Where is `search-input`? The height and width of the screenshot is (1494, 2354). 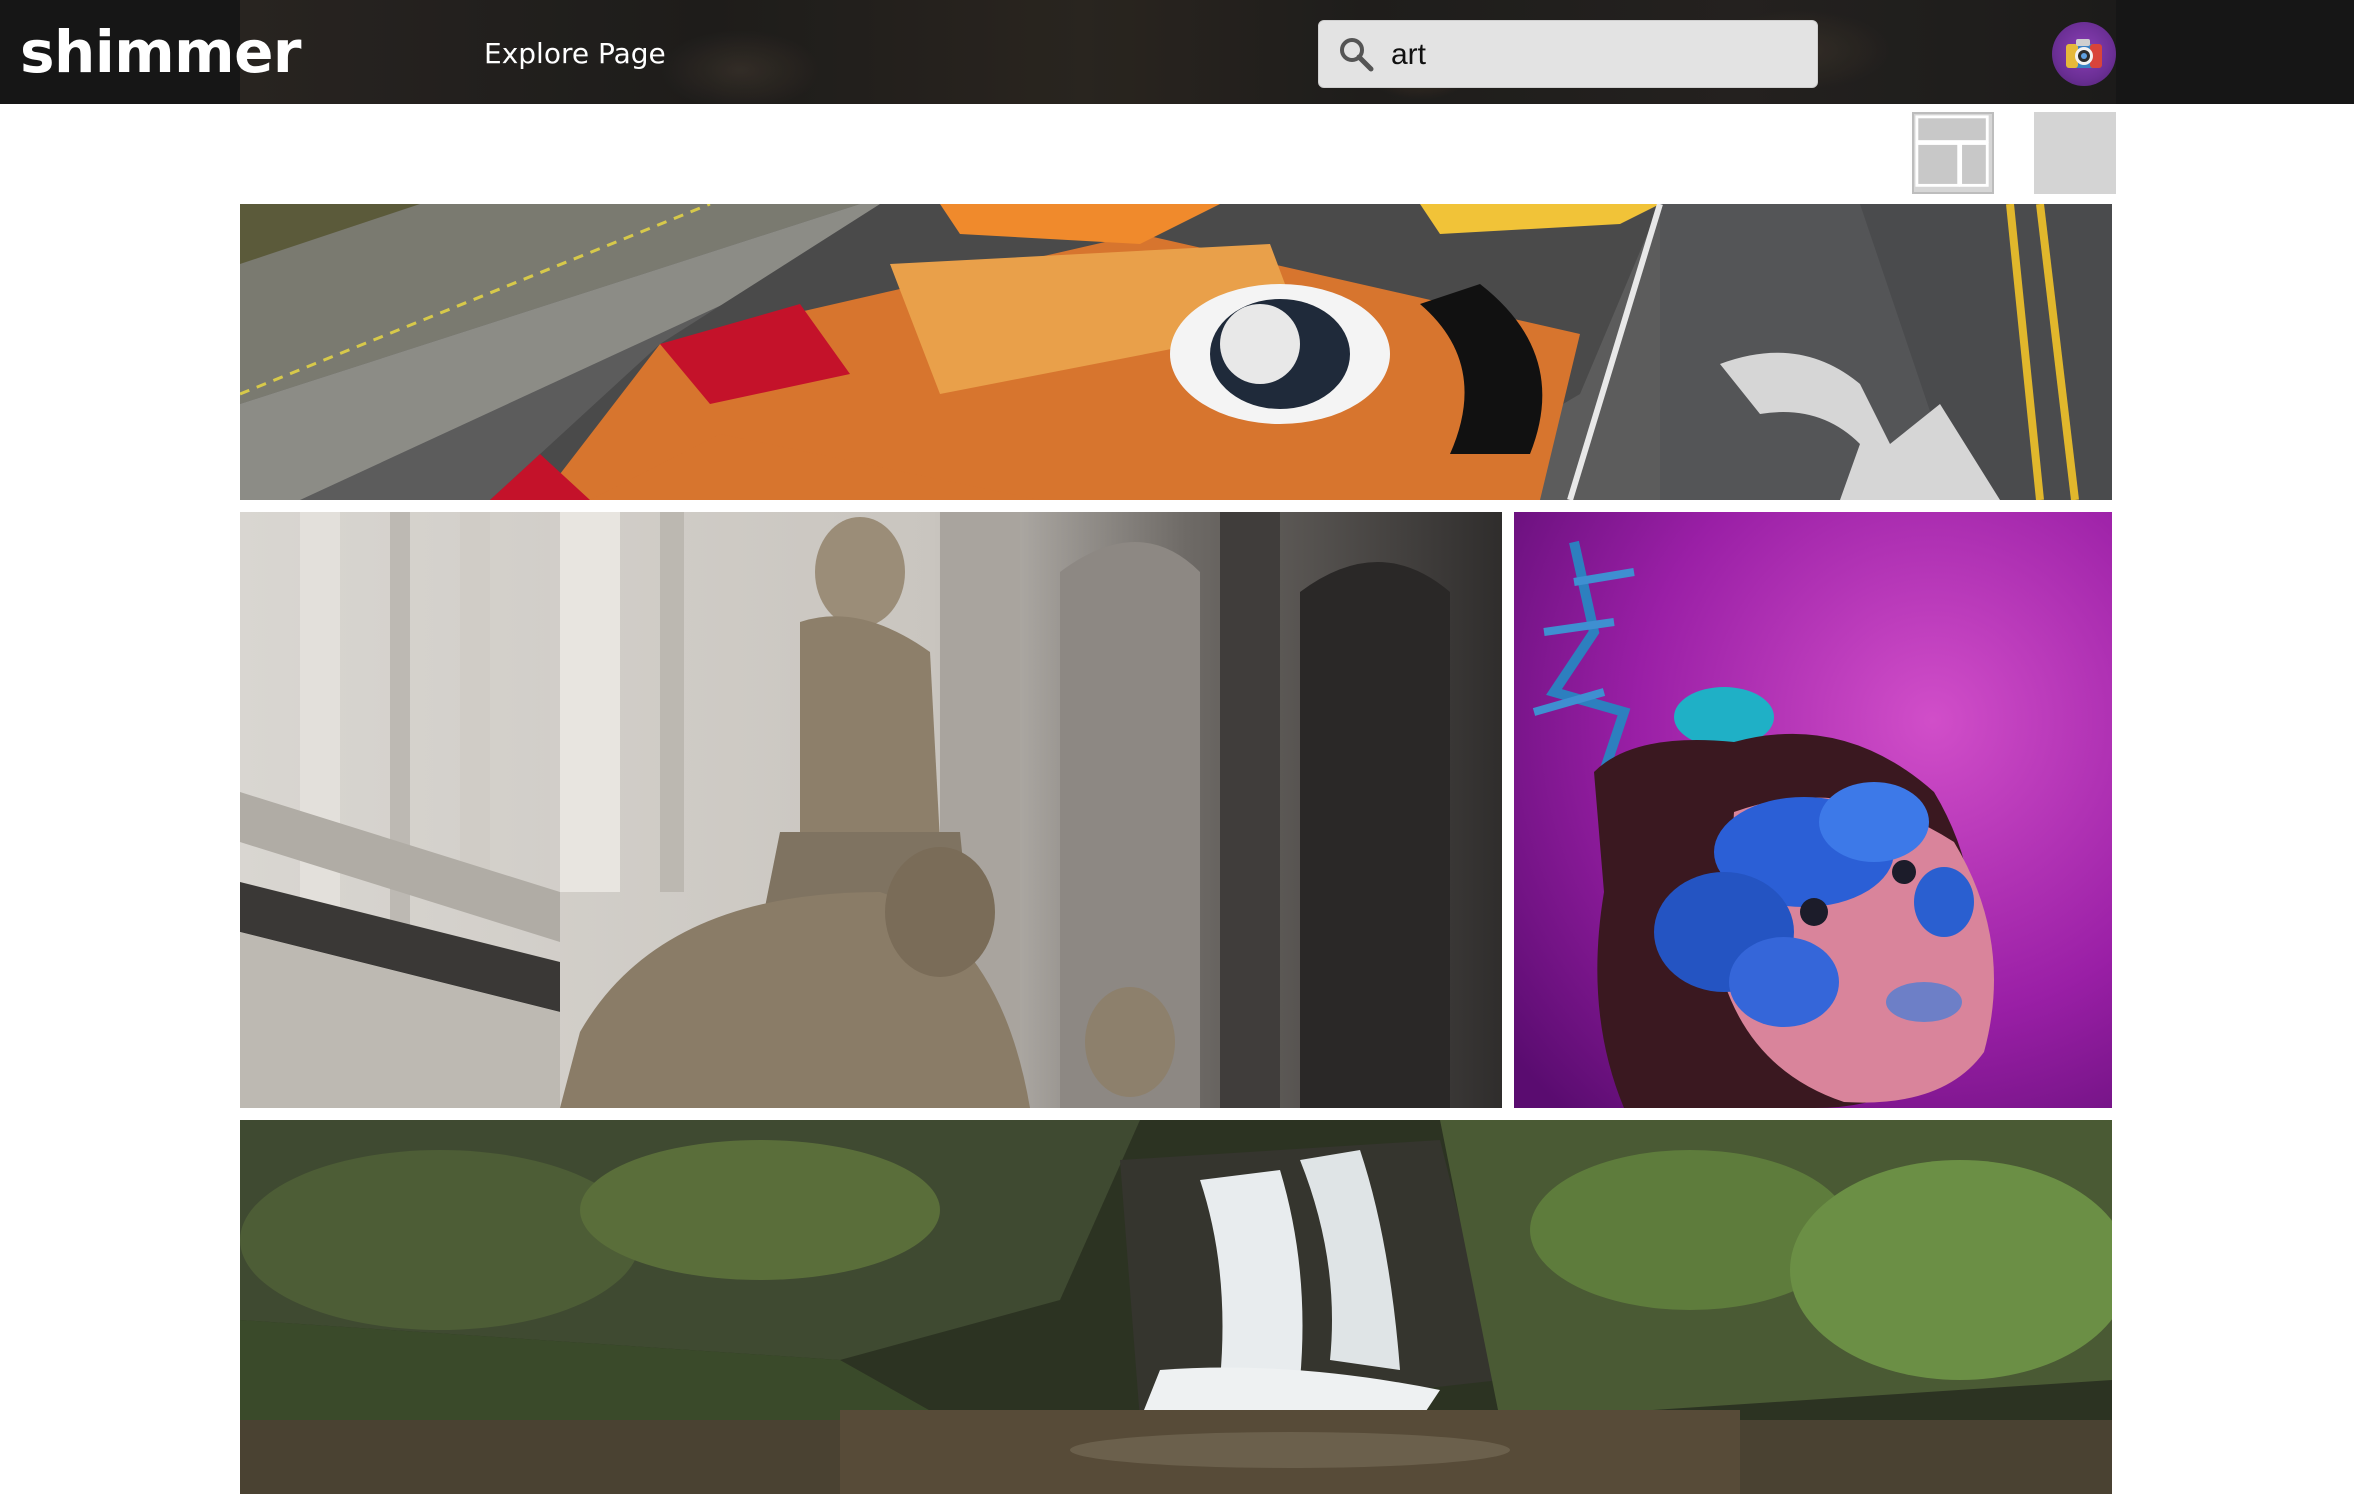 search-input is located at coordinates (1591, 55).